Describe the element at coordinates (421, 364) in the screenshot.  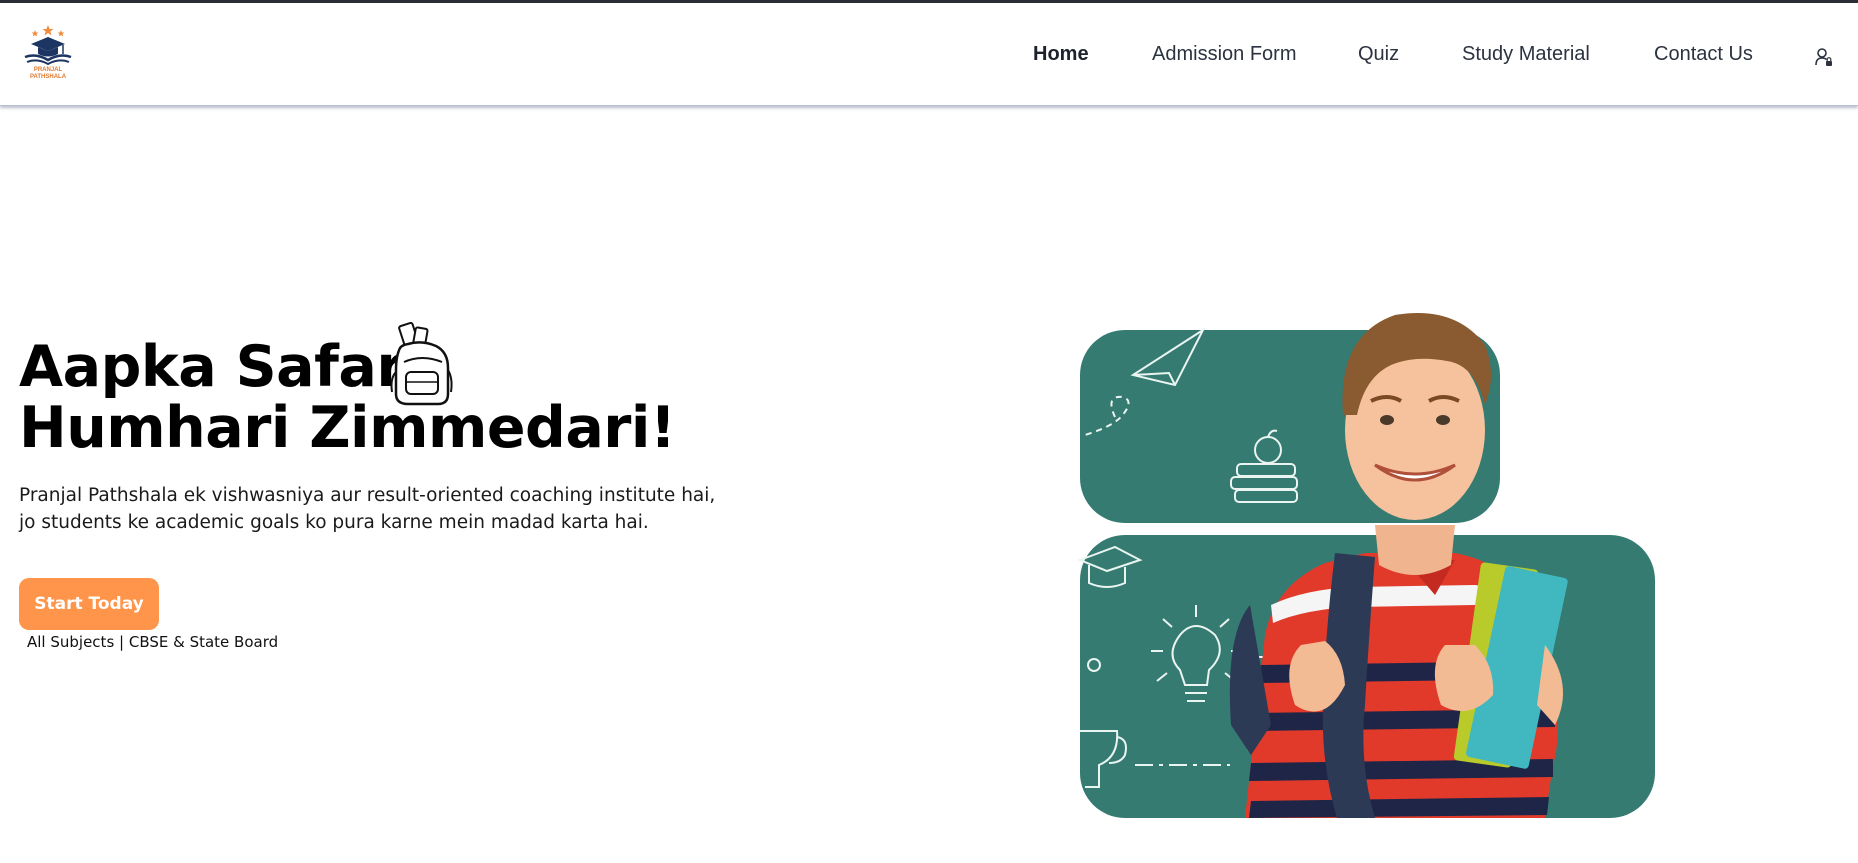
I see `backpack-icon` at that location.